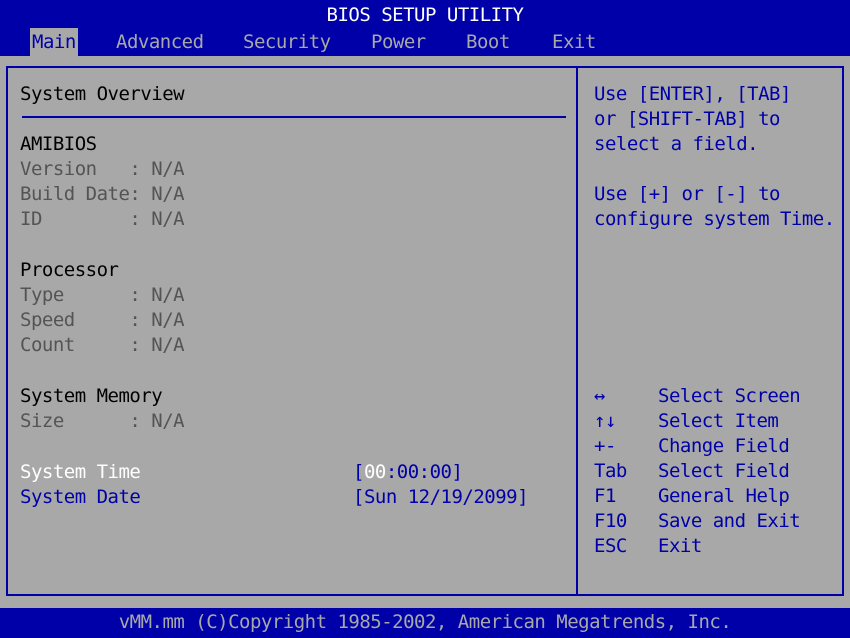 The height and width of the screenshot is (638, 850). What do you see at coordinates (294, 117) in the screenshot?
I see `overview-divider` at bounding box center [294, 117].